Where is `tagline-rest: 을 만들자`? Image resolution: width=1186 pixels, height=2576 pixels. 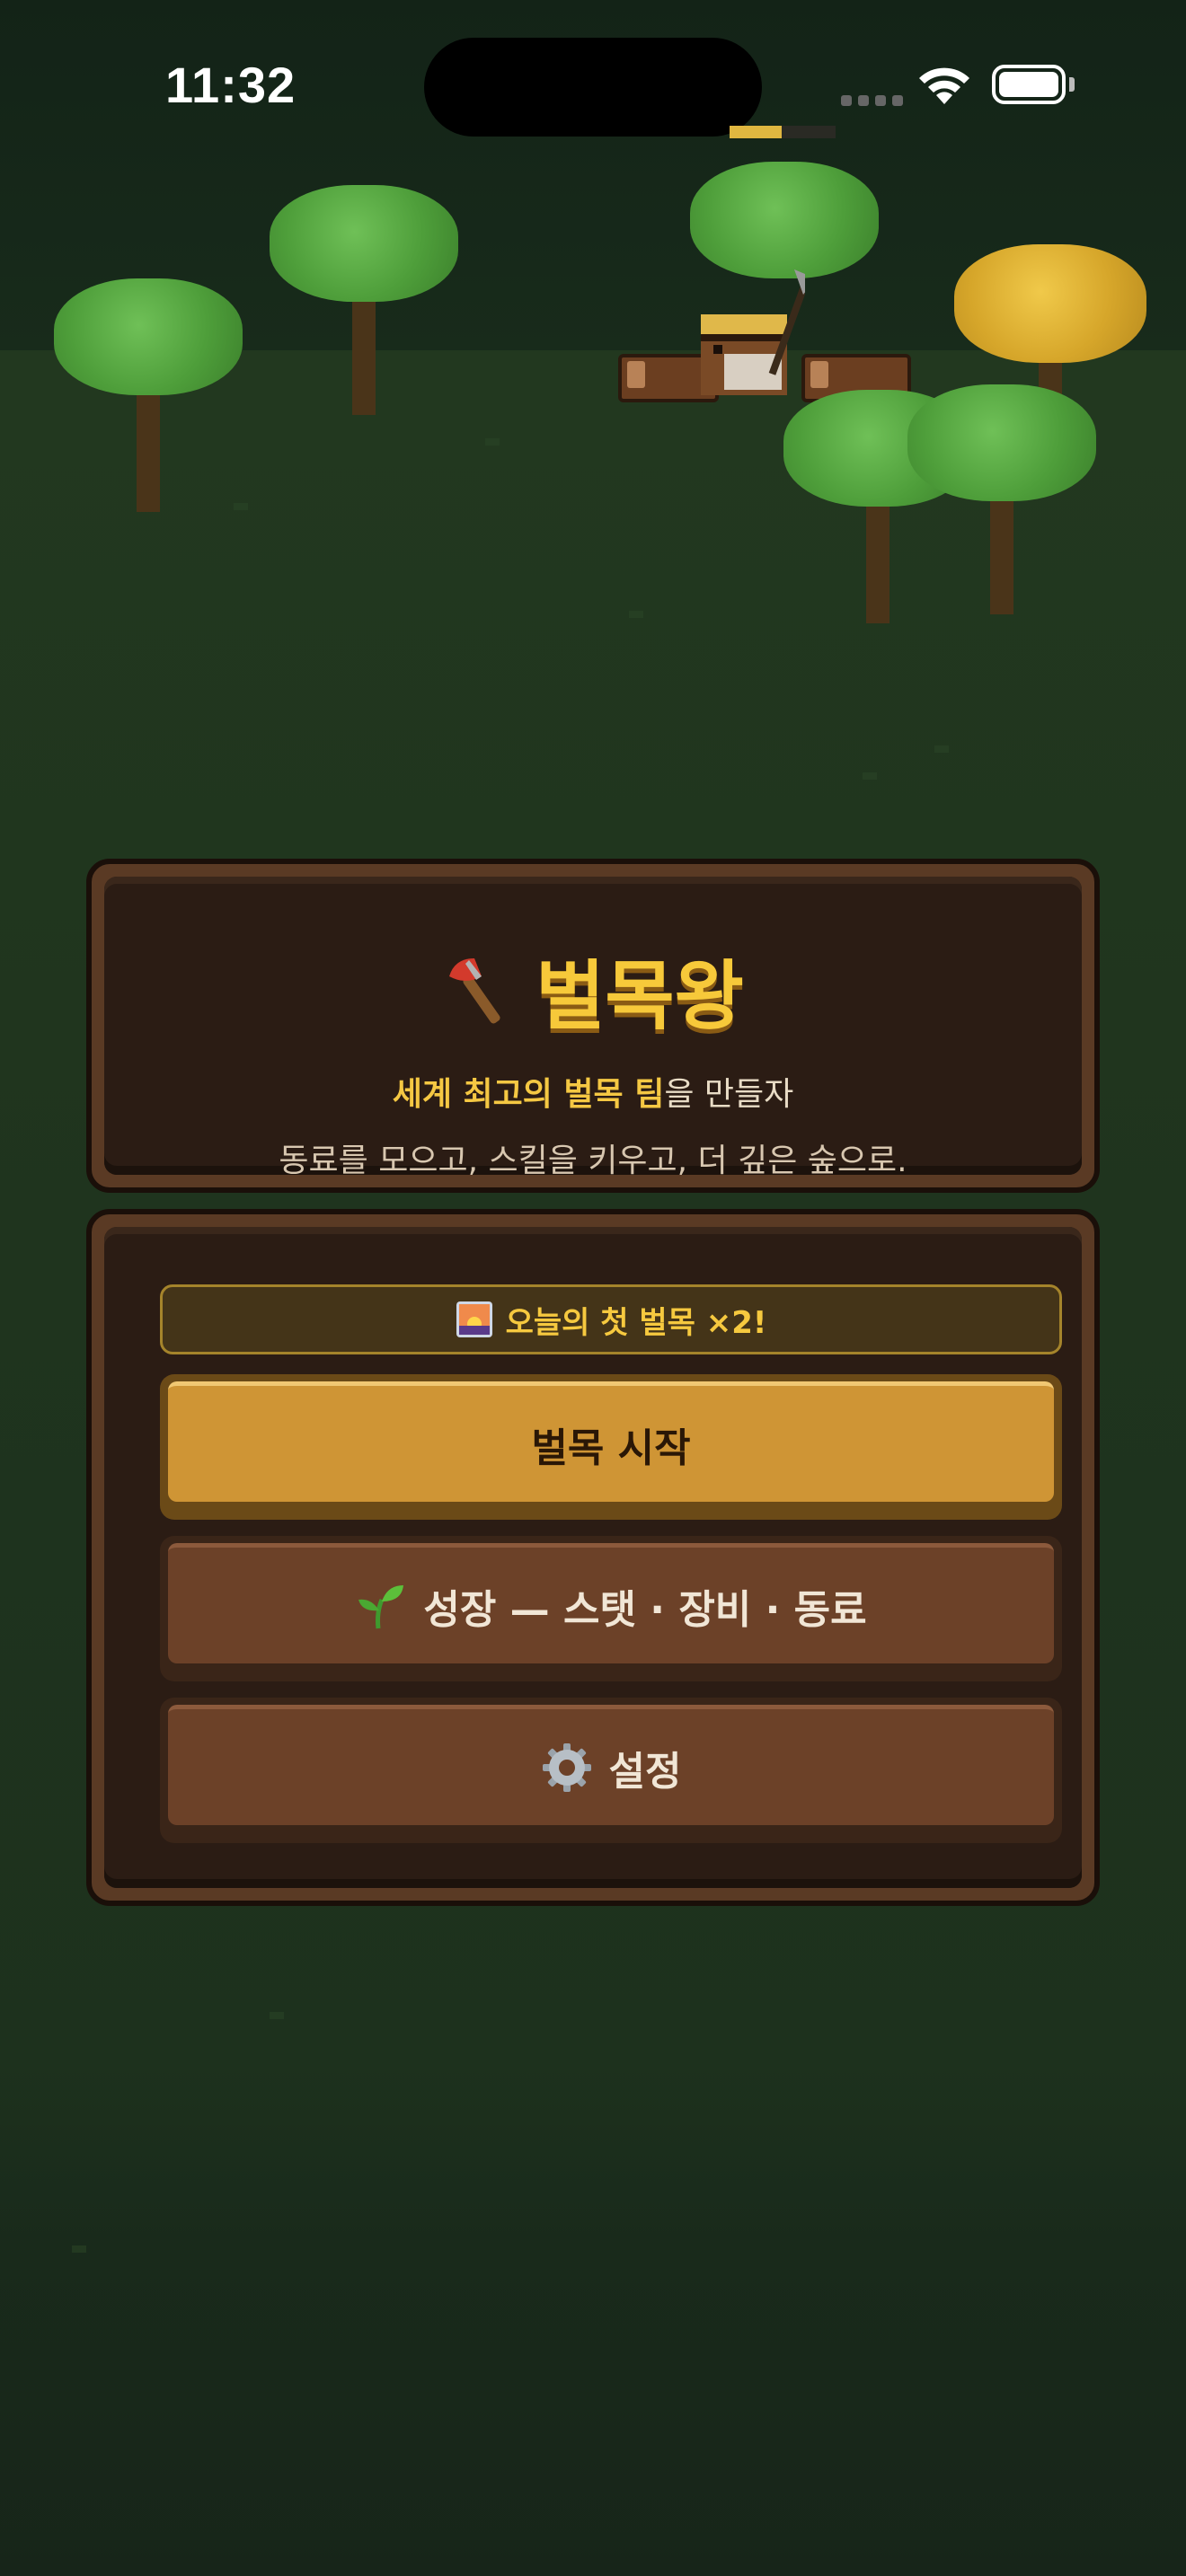
tagline-rest: 을 만들자 is located at coordinates (729, 1094).